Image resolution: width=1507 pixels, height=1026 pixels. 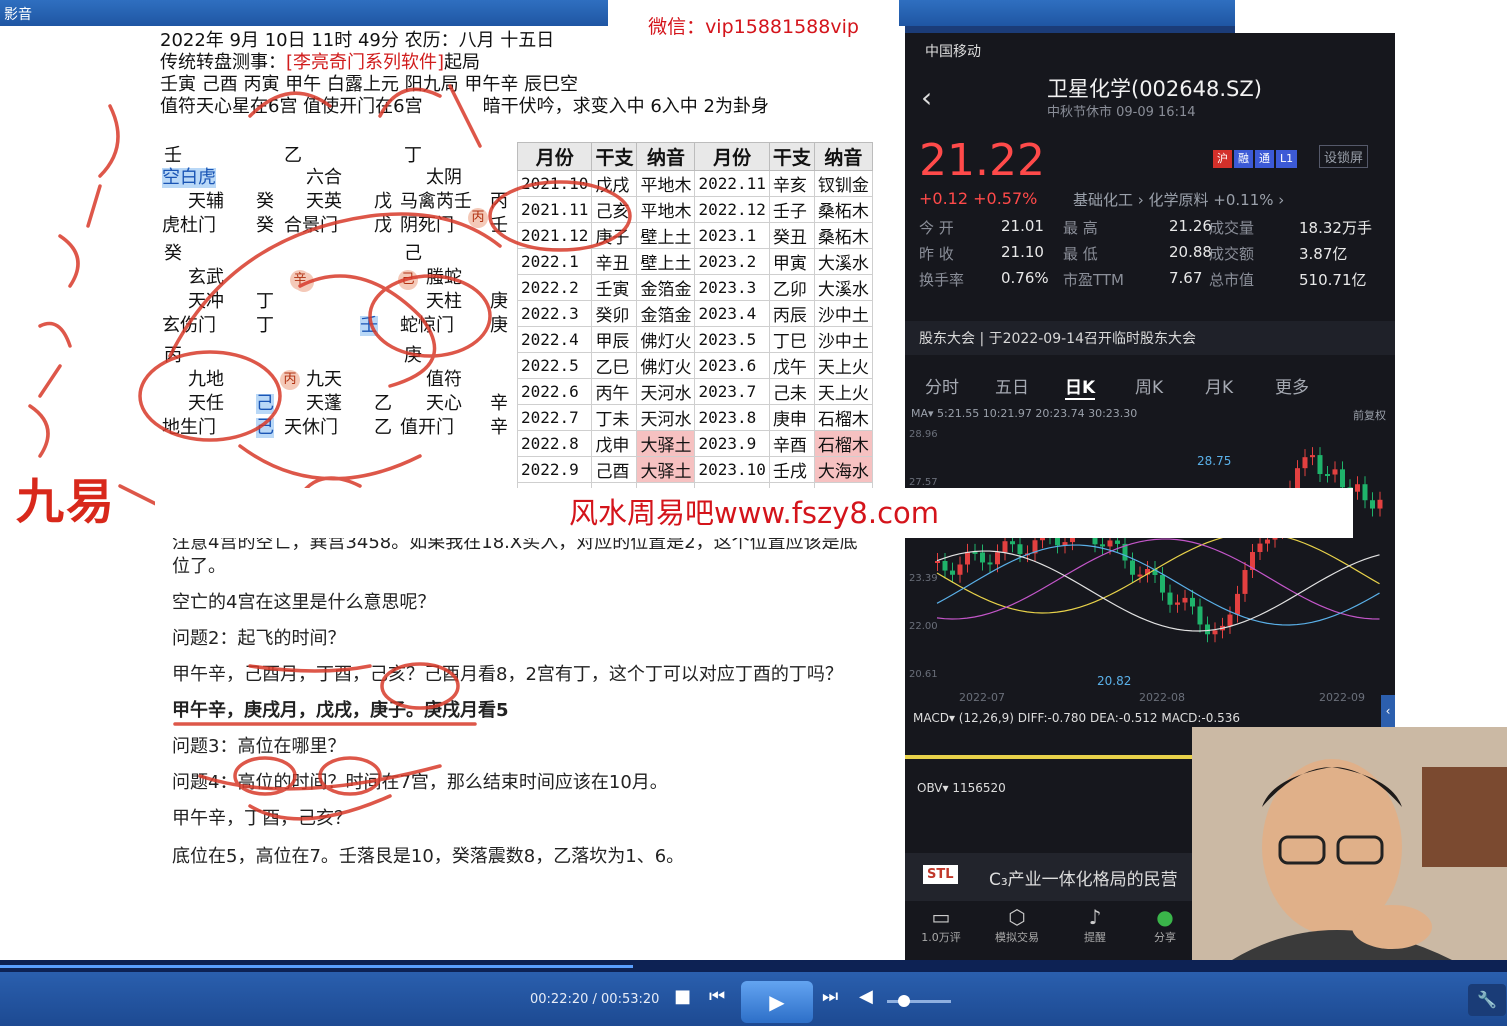 What do you see at coordinates (940, 874) in the screenshot?
I see `ad-logo: STL` at bounding box center [940, 874].